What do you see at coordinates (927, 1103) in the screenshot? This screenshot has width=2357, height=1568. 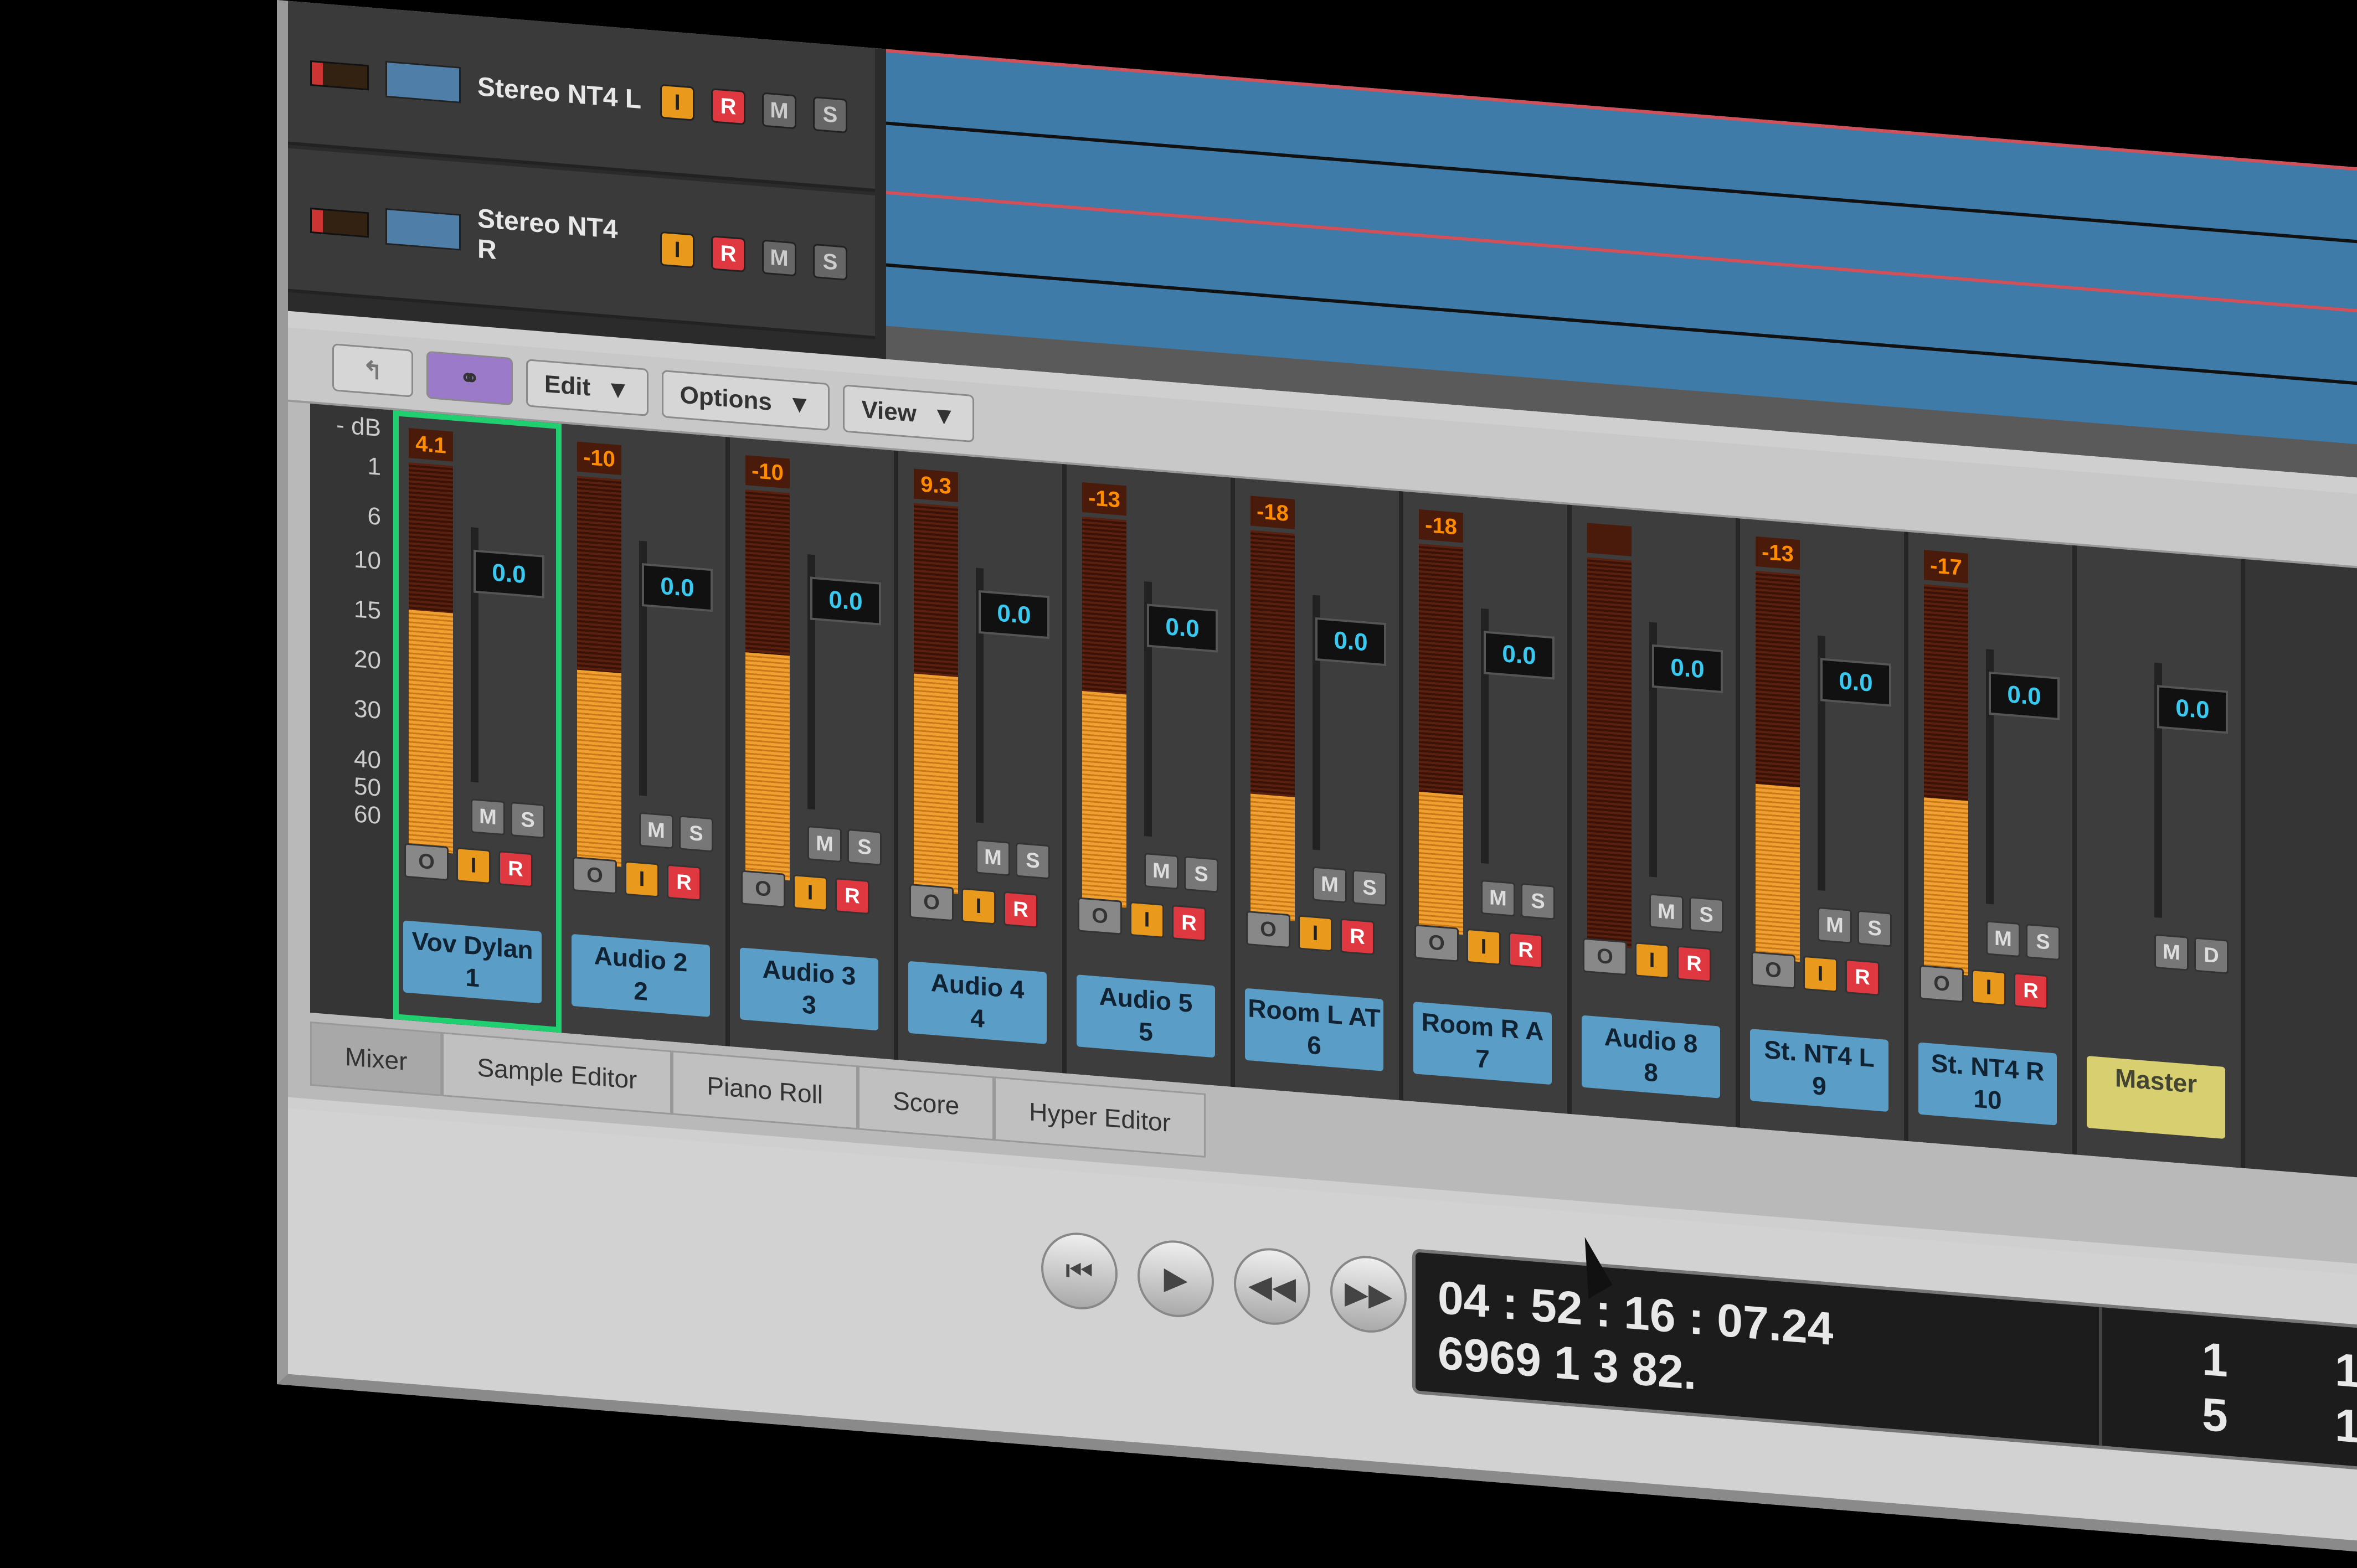 I see `tab-score: Score` at bounding box center [927, 1103].